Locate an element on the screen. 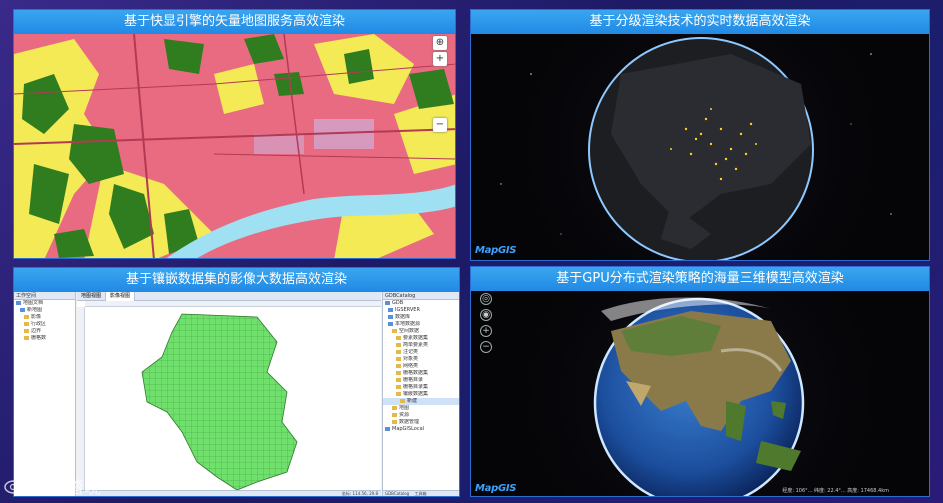  map-canvas-pane: 地图视图 影像视图 坐标: 114.56, 29.8 is located at coordinates (229, 394).